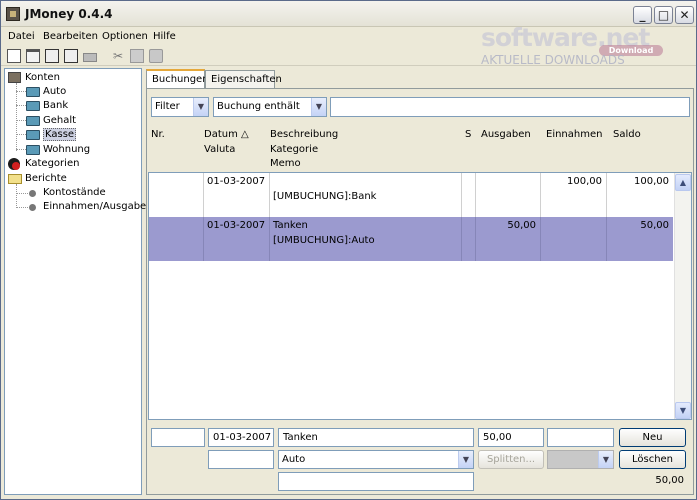 The width and height of the screenshot is (697, 500). What do you see at coordinates (580, 437) in the screenshot?
I see `edit-einnahmen-field` at bounding box center [580, 437].